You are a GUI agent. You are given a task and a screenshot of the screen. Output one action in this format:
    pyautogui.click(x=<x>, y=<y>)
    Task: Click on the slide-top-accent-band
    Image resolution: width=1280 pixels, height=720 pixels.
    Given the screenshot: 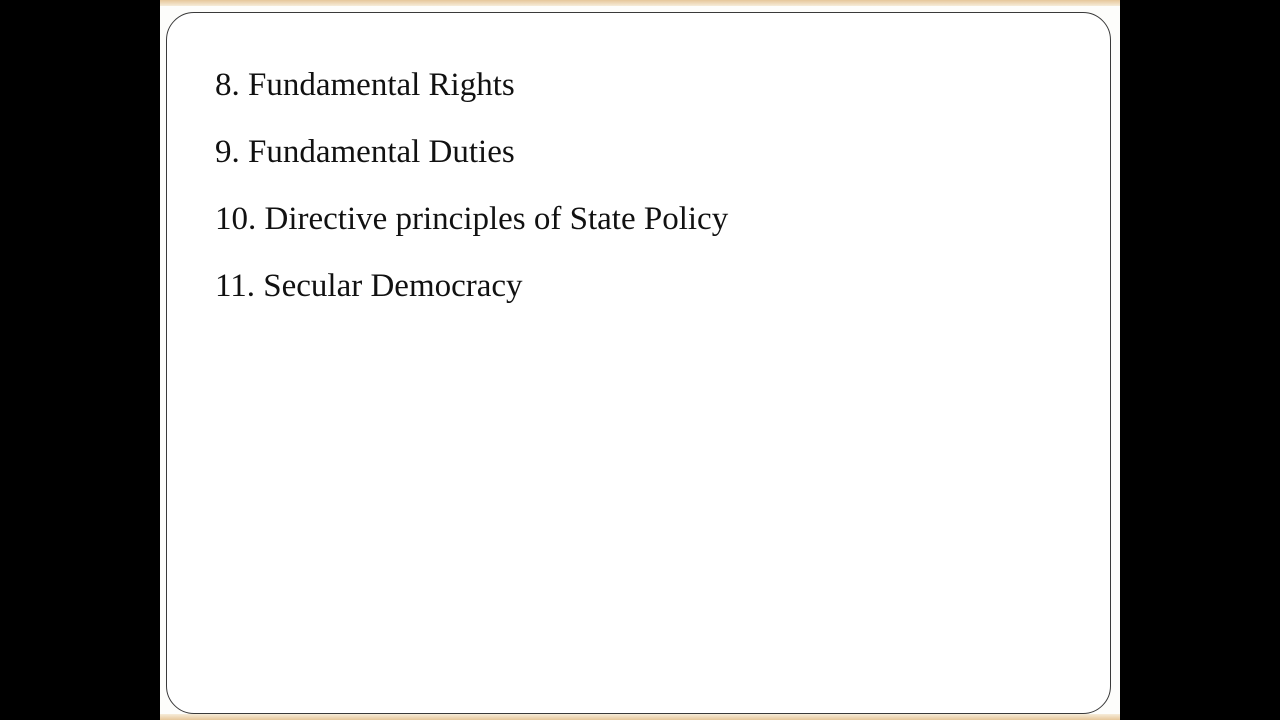 What is the action you would take?
    pyautogui.click(x=640, y=3)
    